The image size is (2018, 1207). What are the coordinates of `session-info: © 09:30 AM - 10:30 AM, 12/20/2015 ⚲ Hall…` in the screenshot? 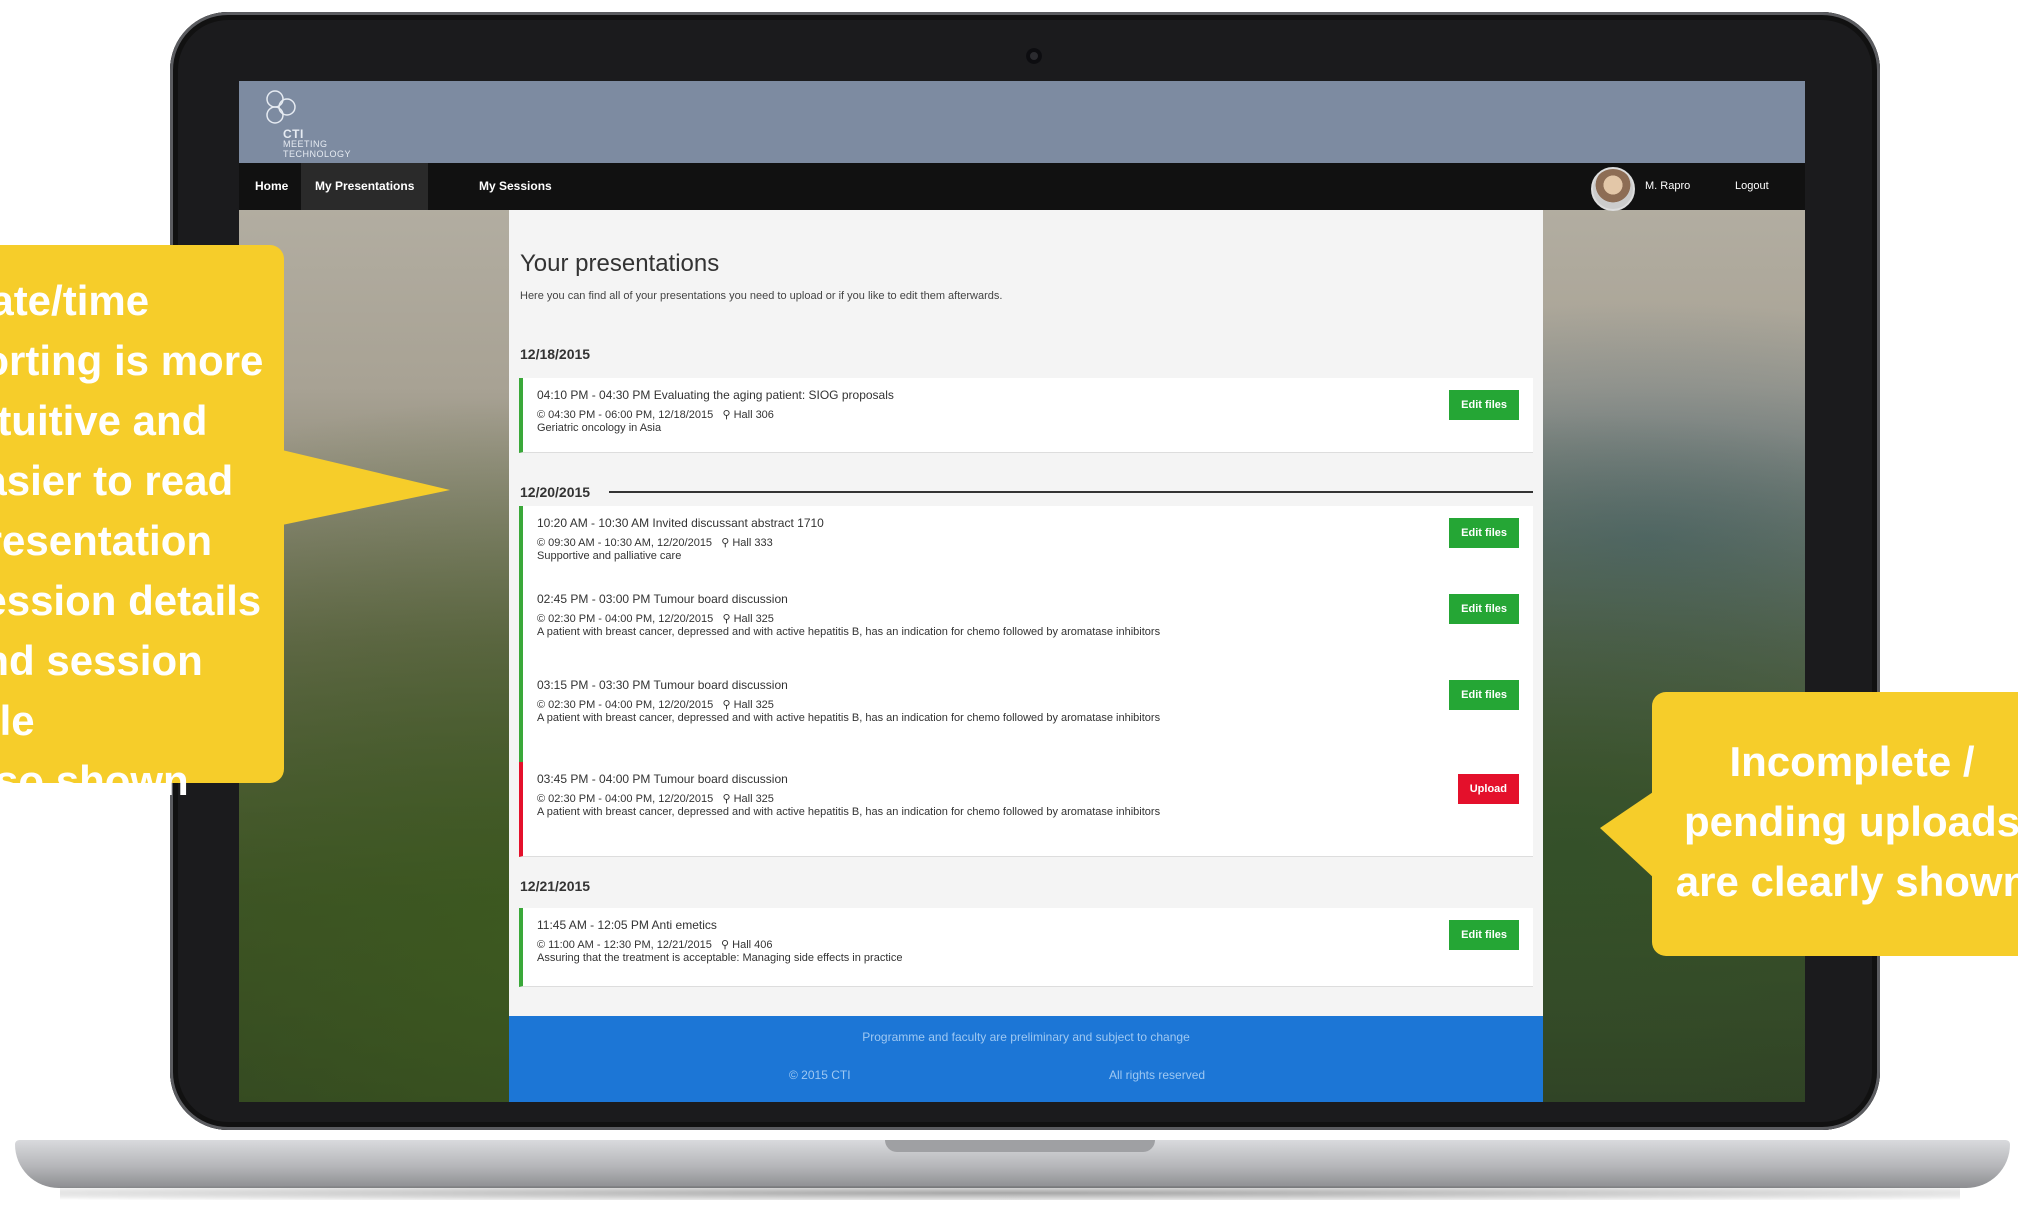 It's located at (655, 543).